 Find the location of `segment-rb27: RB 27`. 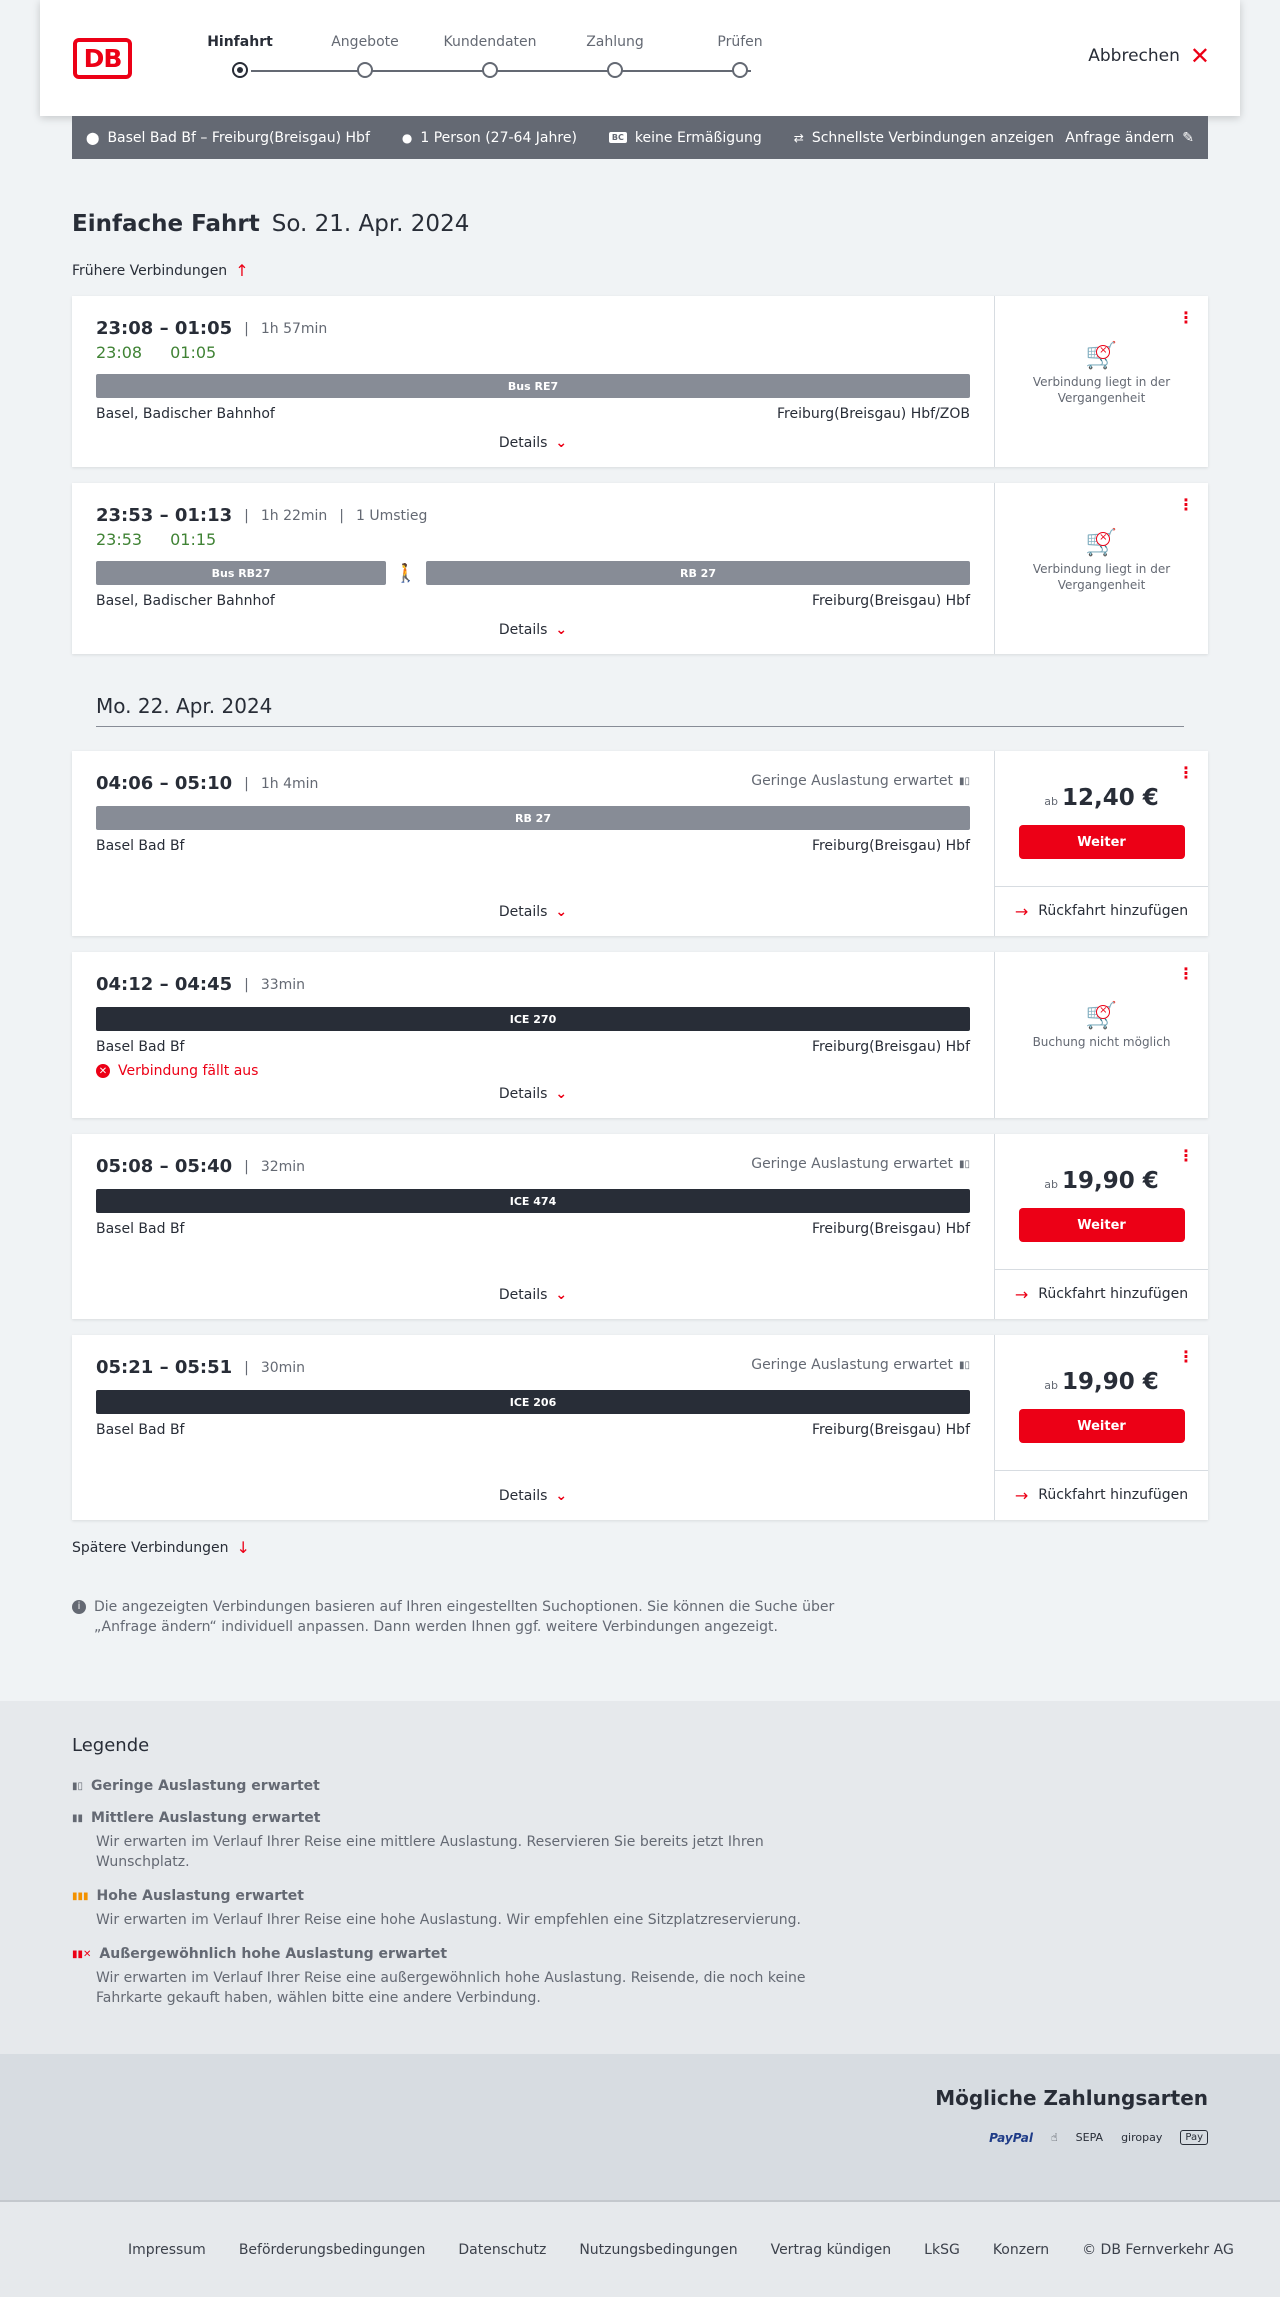

segment-rb27: RB 27 is located at coordinates (533, 818).